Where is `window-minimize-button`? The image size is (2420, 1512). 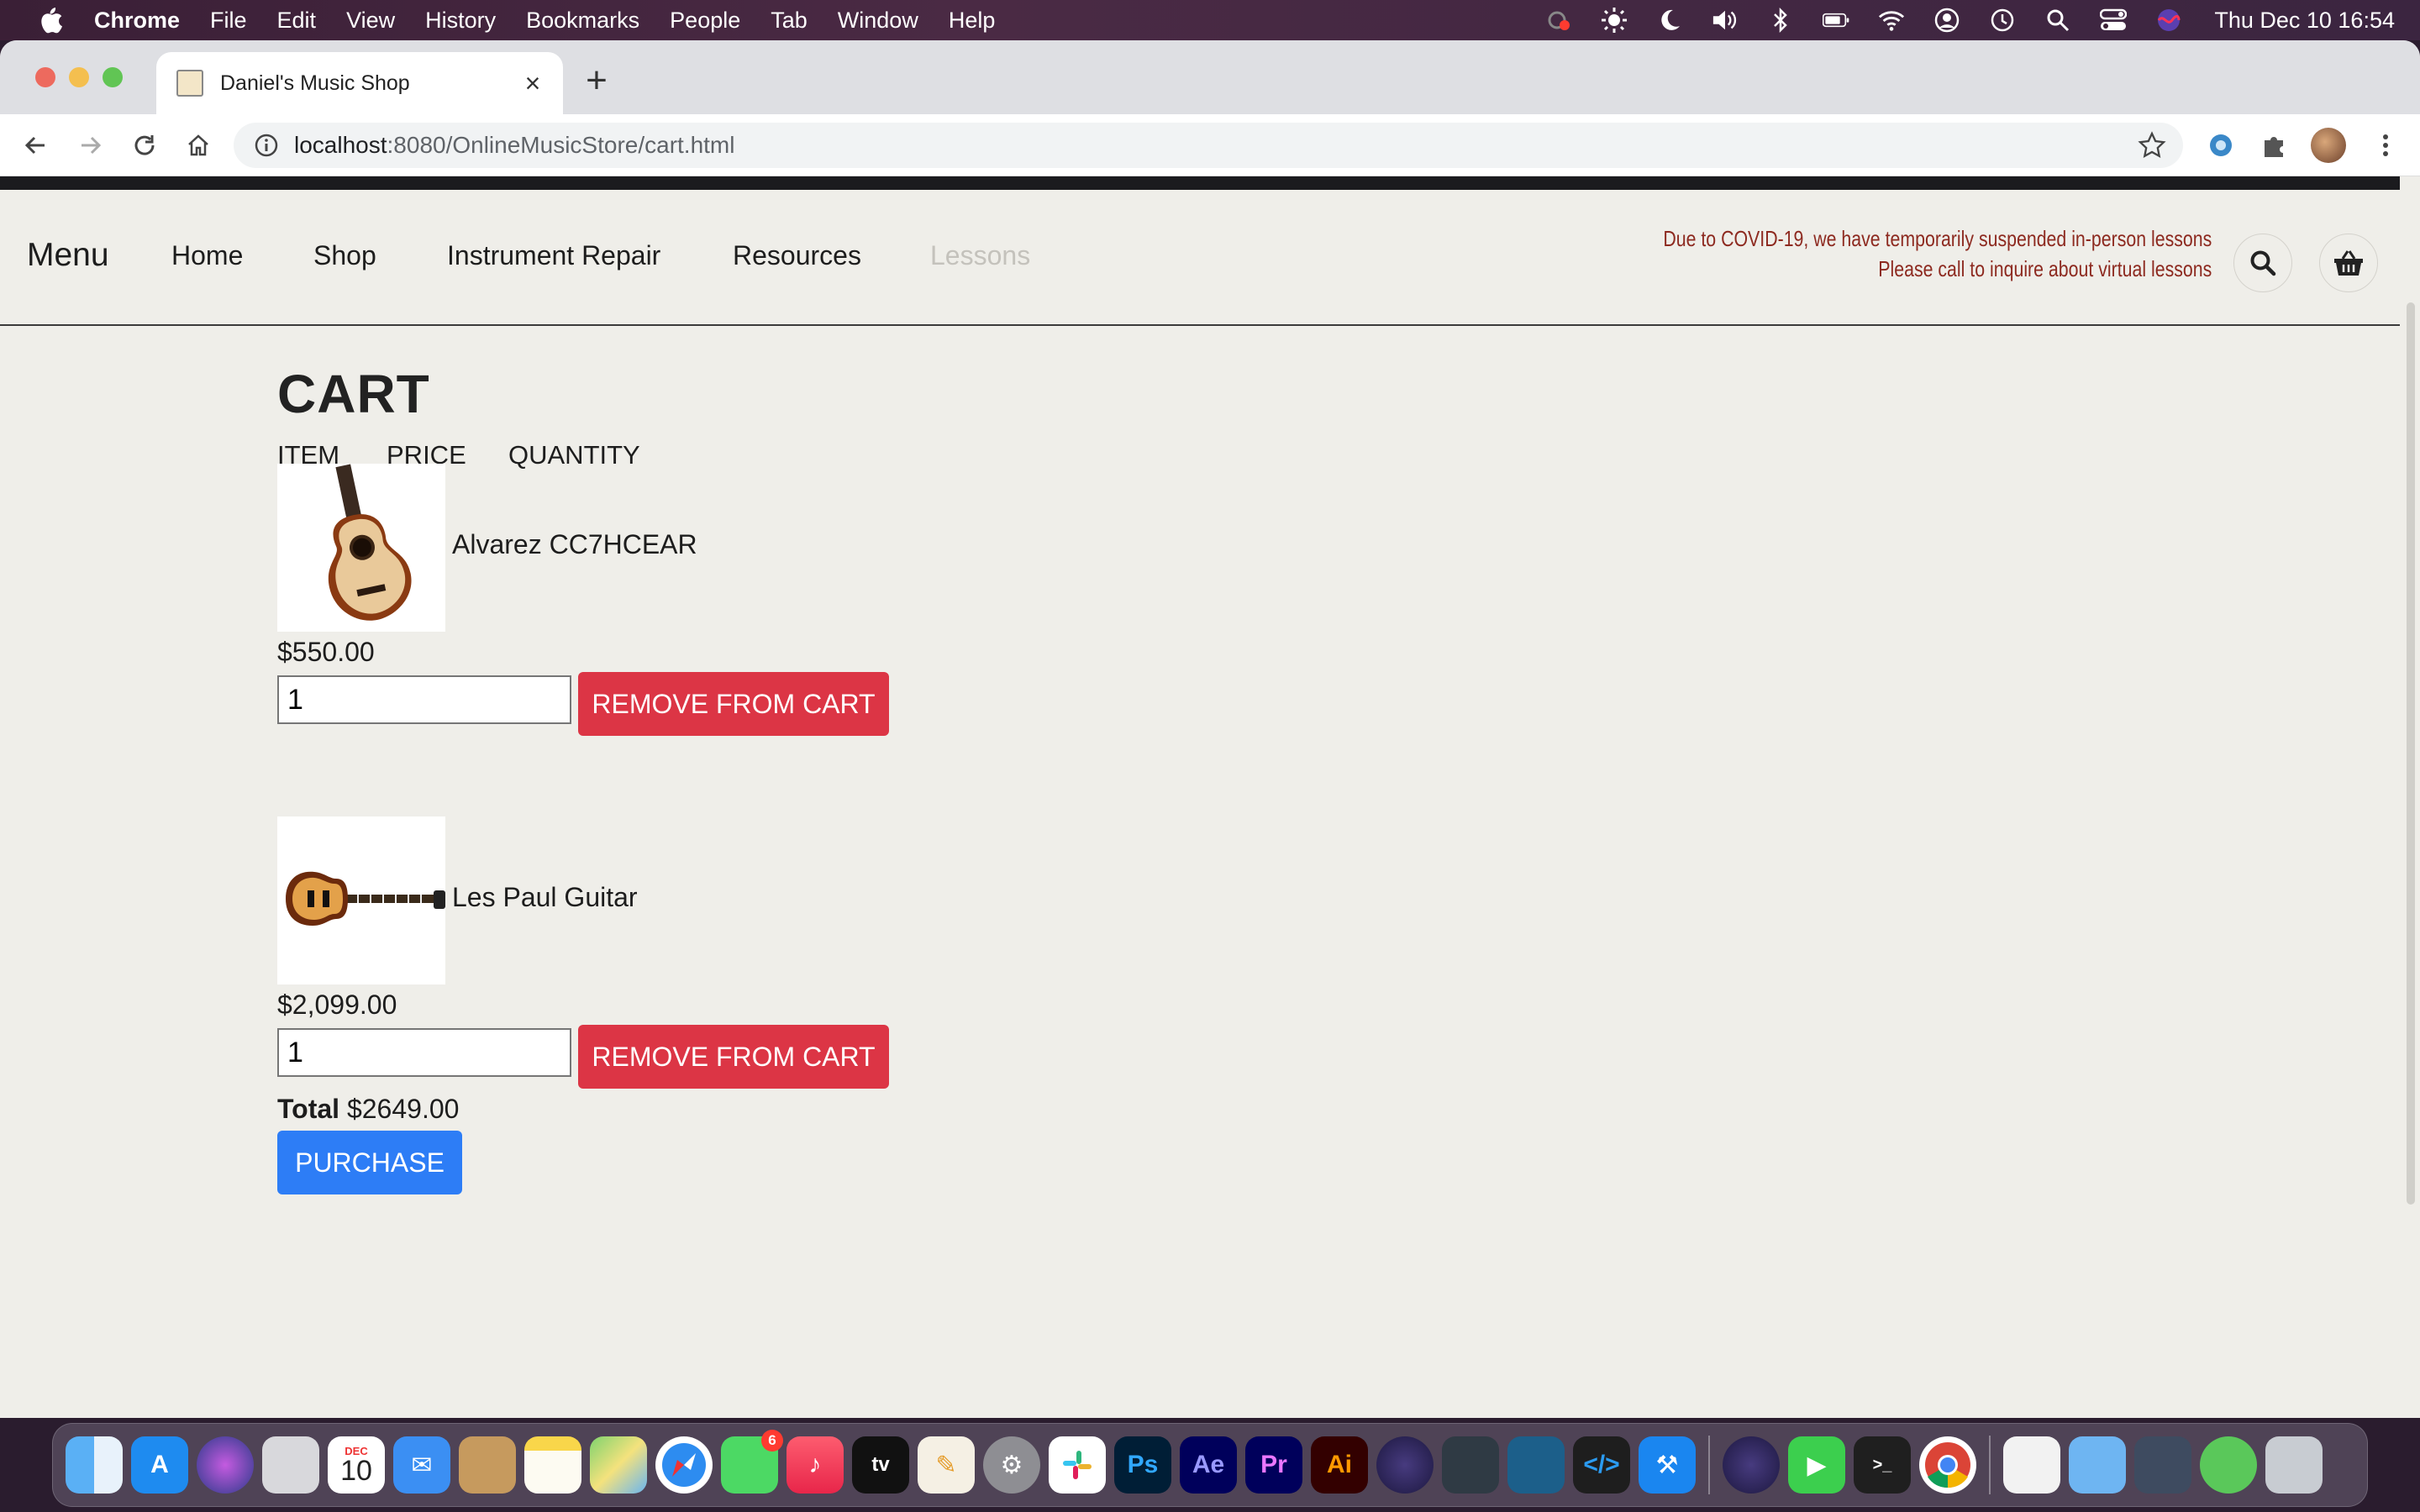
window-minimize-button is located at coordinates (79, 77).